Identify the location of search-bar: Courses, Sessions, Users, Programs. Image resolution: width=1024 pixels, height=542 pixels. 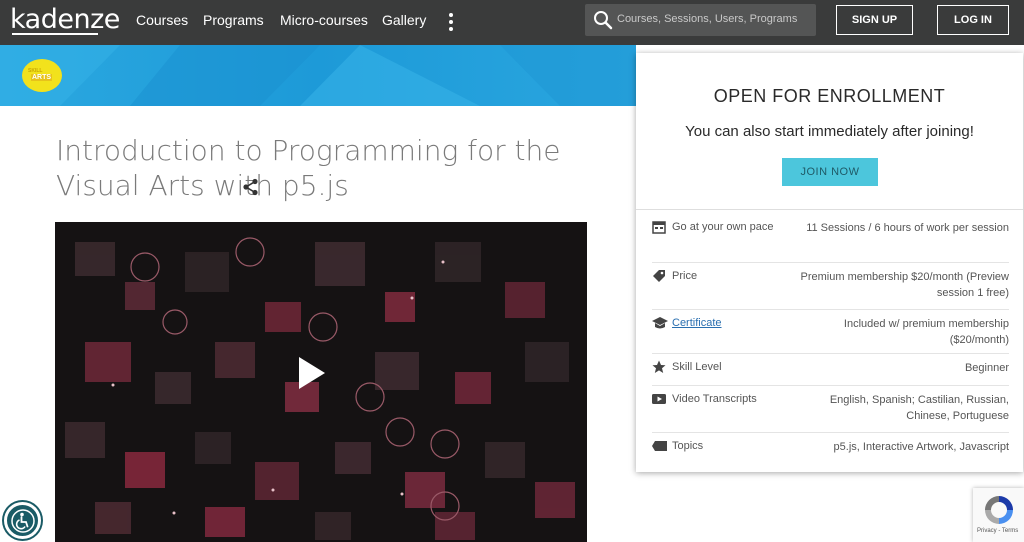
(700, 20).